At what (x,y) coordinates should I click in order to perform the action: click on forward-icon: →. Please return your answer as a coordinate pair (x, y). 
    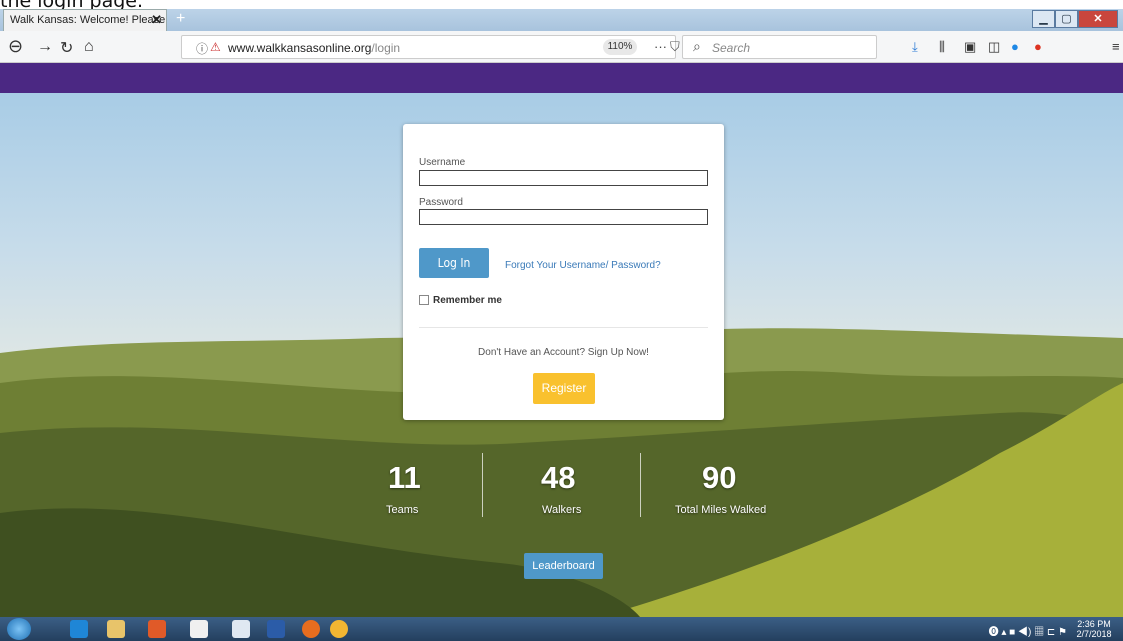
    Looking at the image, I should click on (45, 47).